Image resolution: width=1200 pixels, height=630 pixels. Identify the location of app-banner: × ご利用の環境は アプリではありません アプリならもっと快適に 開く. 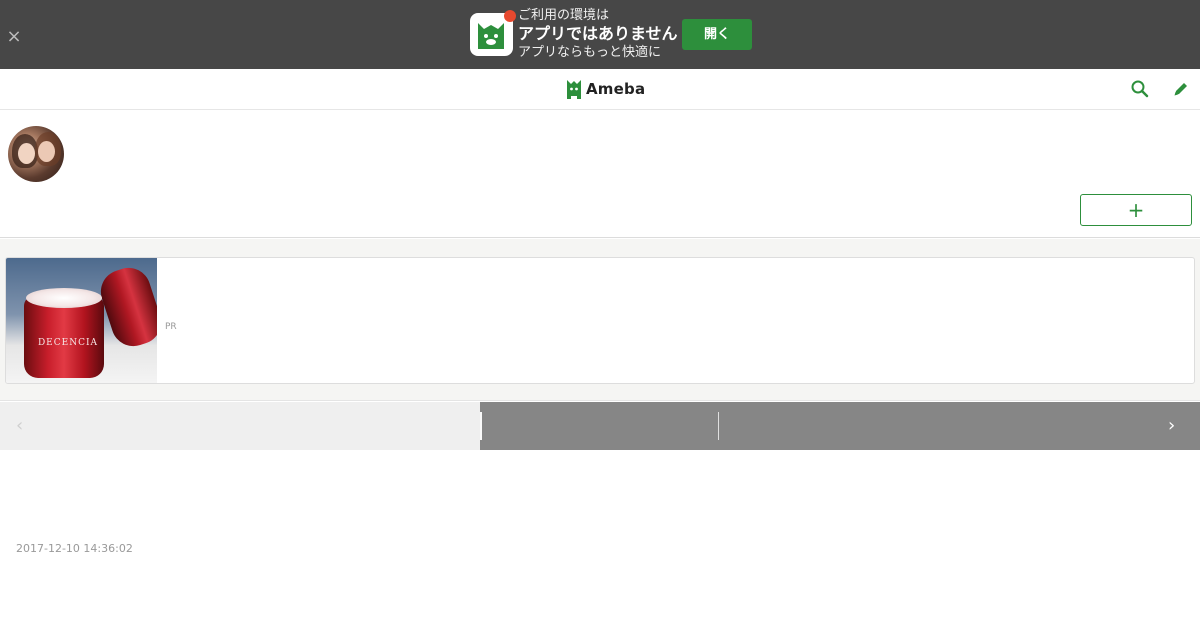
(600, 34).